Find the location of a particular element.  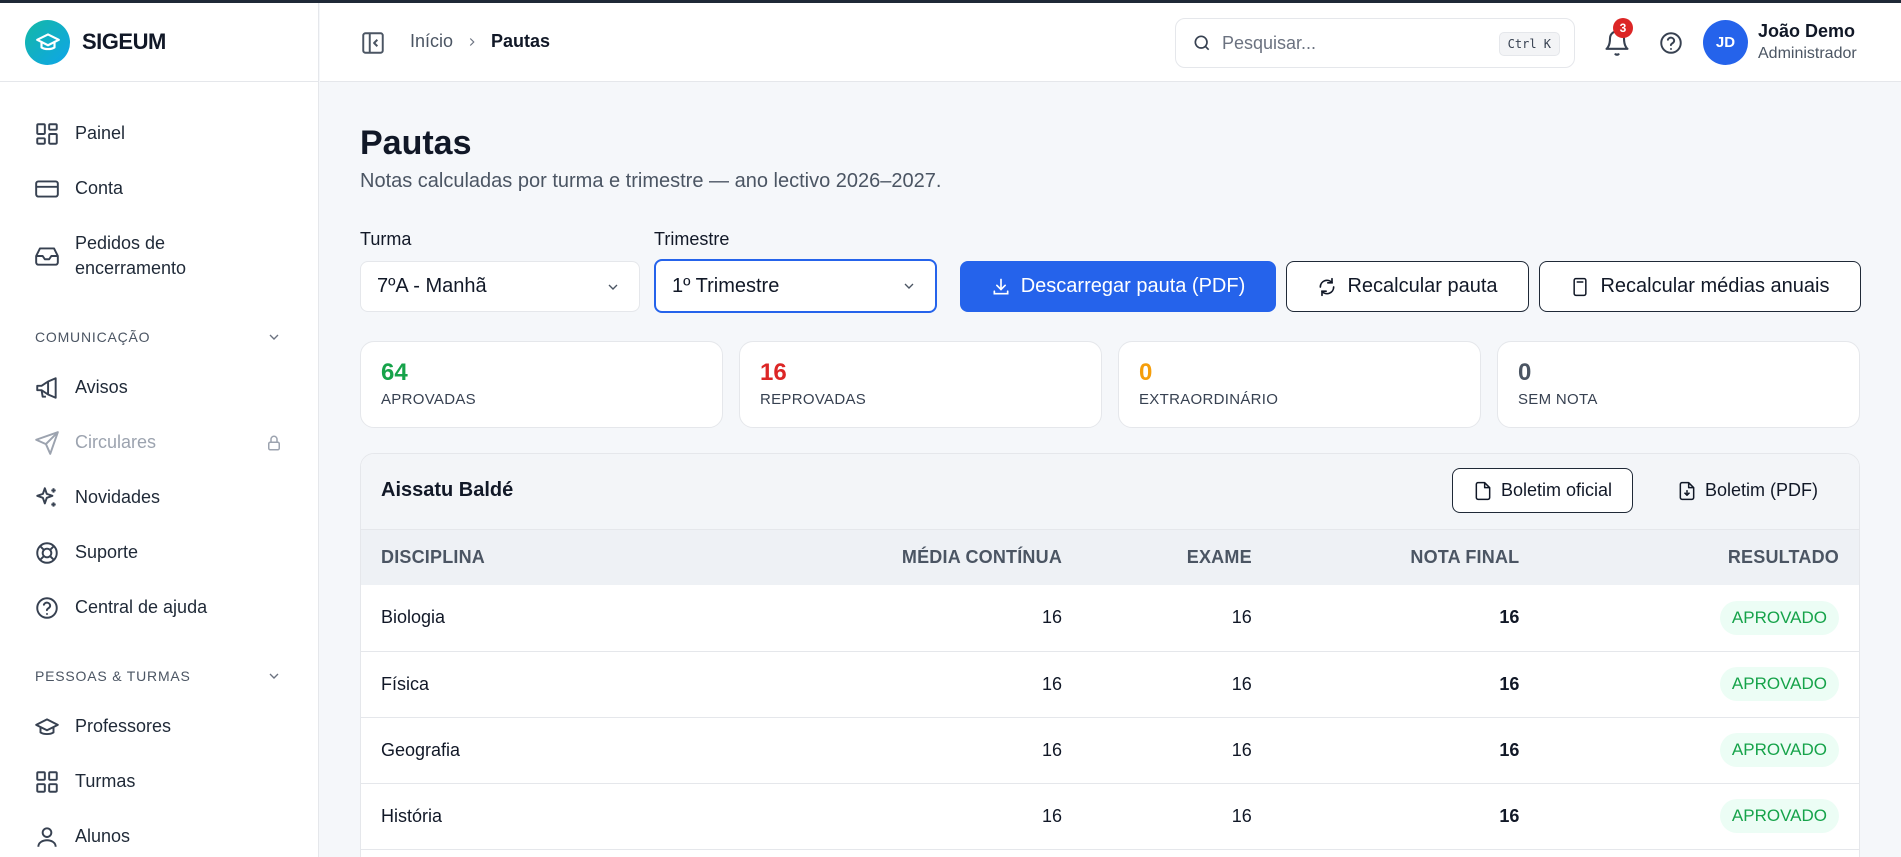

graduation-cap-logo-icon is located at coordinates (47, 42).